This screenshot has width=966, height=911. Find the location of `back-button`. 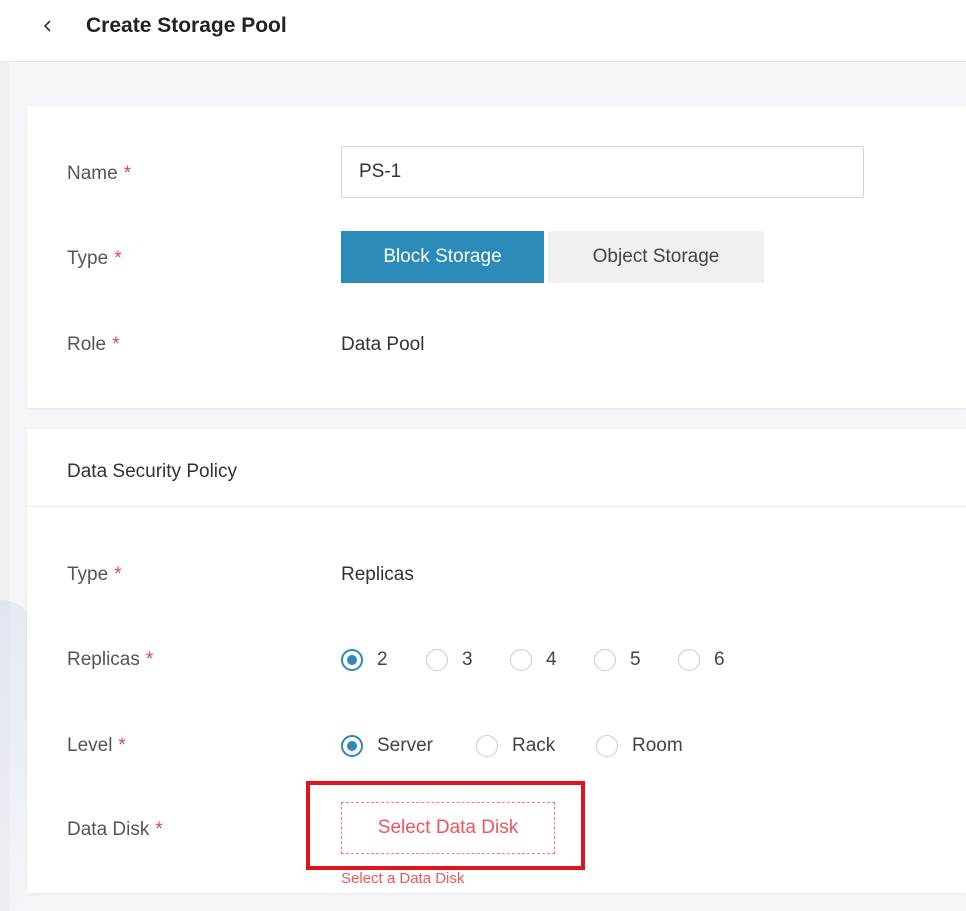

back-button is located at coordinates (48, 26).